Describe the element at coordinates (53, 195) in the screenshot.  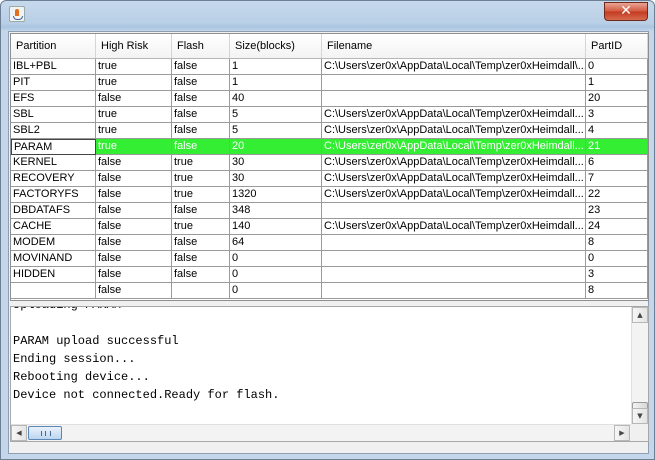
I see `cell-partition: FACTORYFS` at that location.